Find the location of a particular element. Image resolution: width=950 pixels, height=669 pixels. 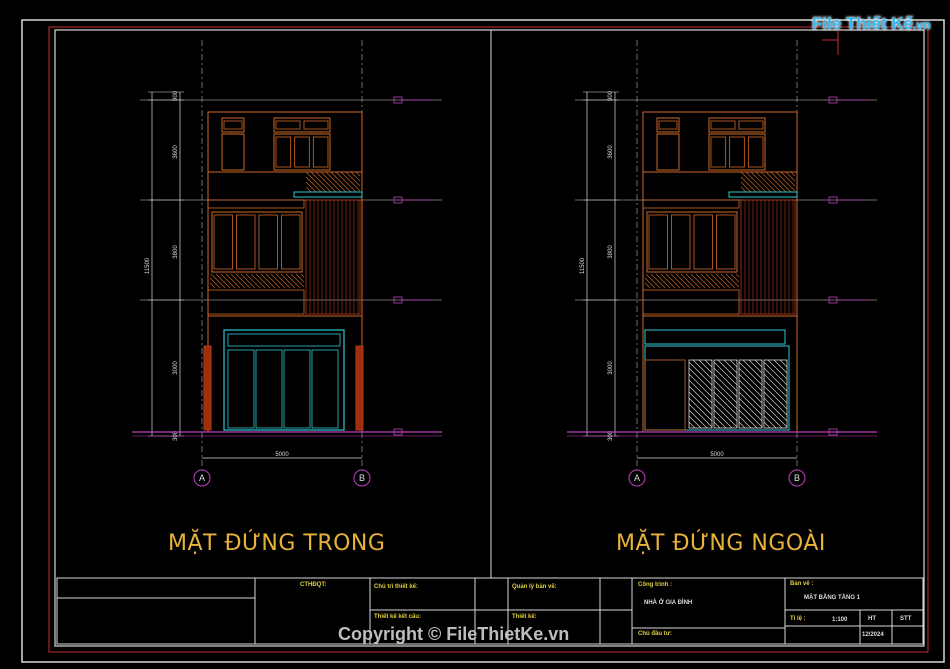

tb-ban-ve-value: MẶT BẰNG TẦNG 1 is located at coordinates (832, 598).